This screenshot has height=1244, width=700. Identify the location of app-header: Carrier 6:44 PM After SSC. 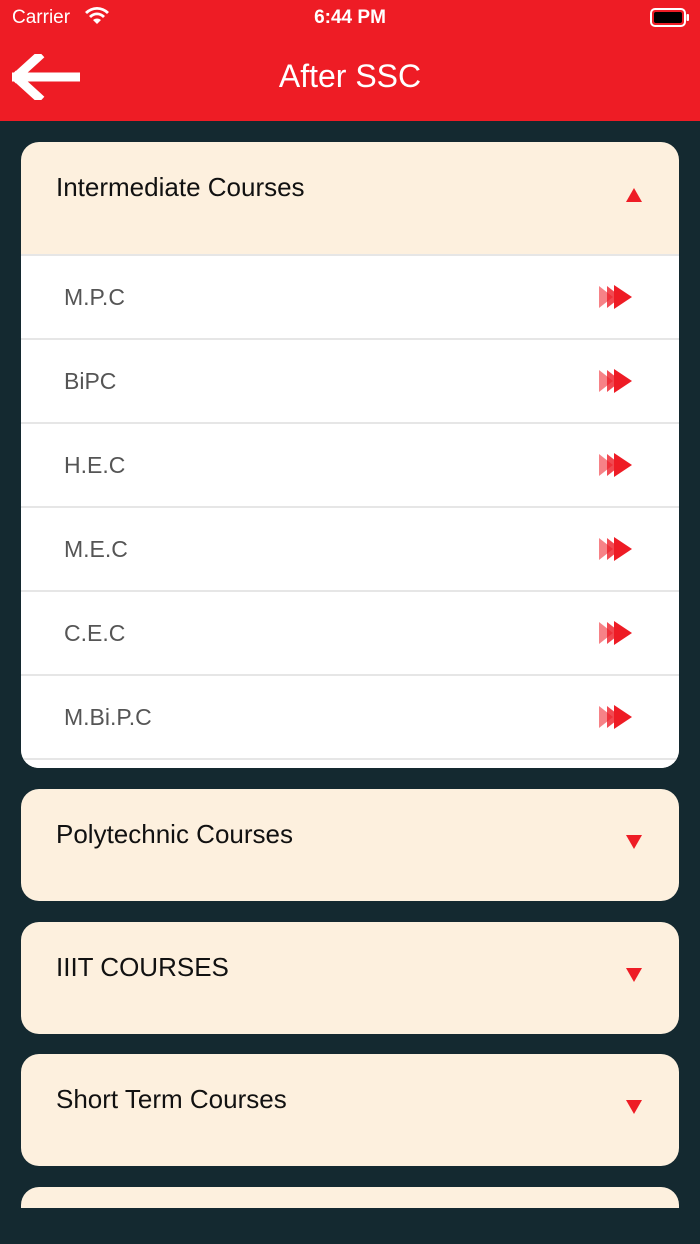
(350, 60).